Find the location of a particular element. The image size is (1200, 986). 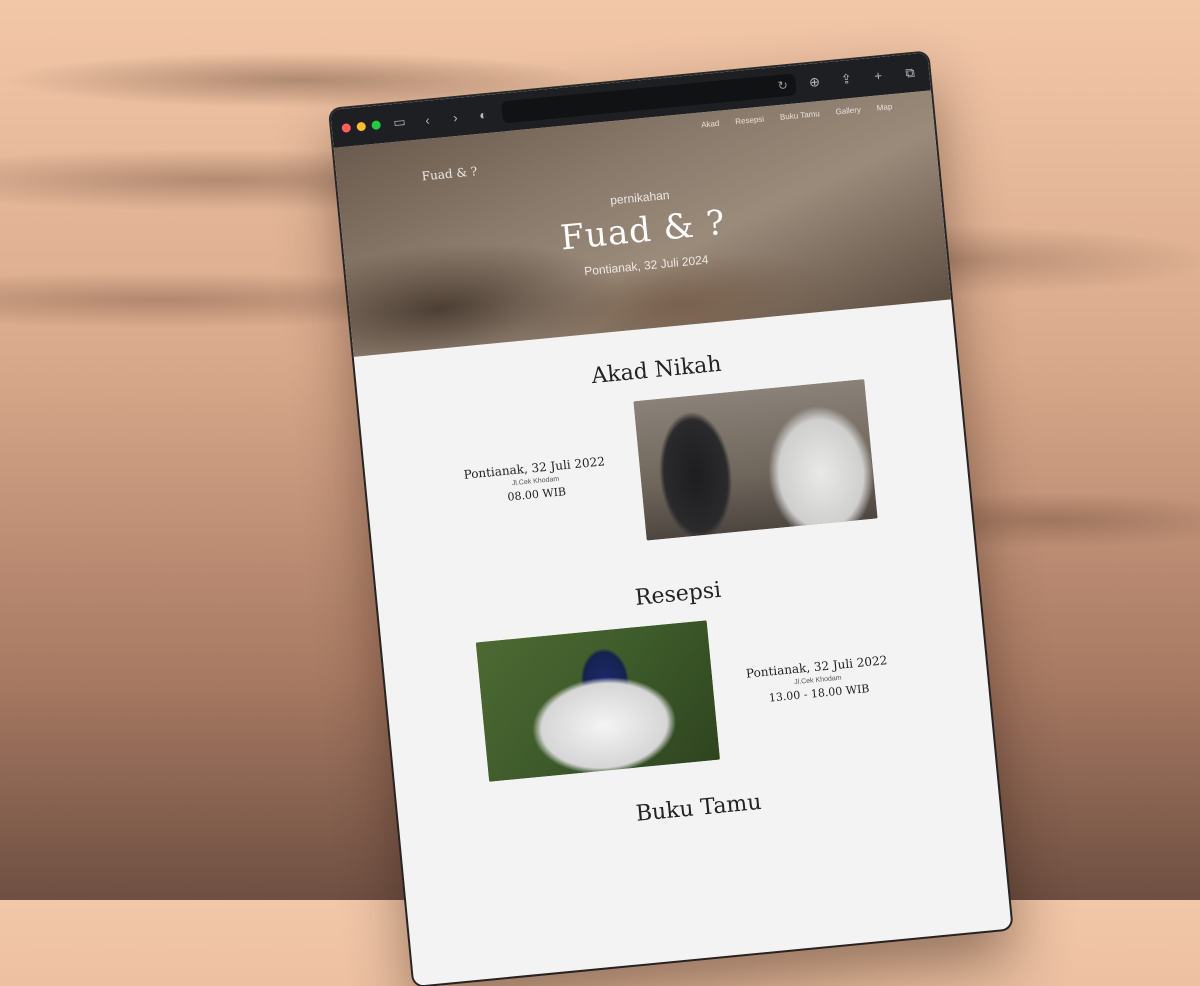

site-logo: Fuad & ? is located at coordinates (449, 173).